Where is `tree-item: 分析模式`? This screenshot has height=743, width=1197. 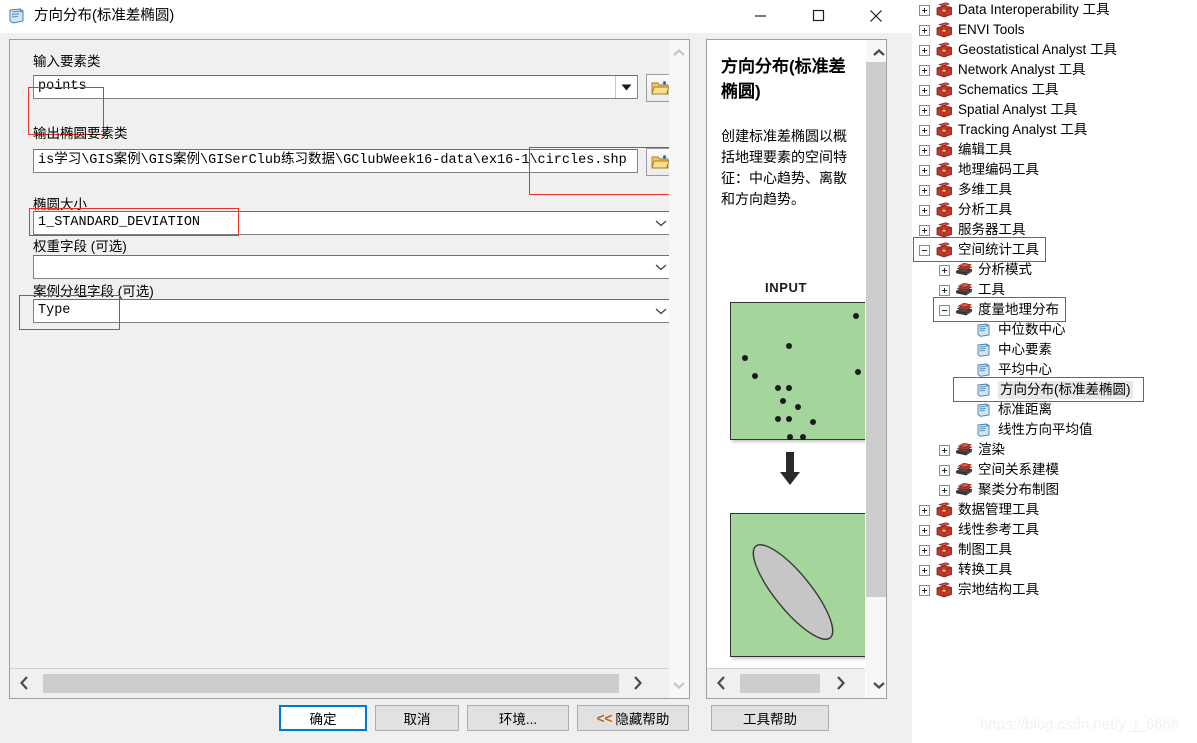
tree-item: 分析模式 is located at coordinates (985, 270).